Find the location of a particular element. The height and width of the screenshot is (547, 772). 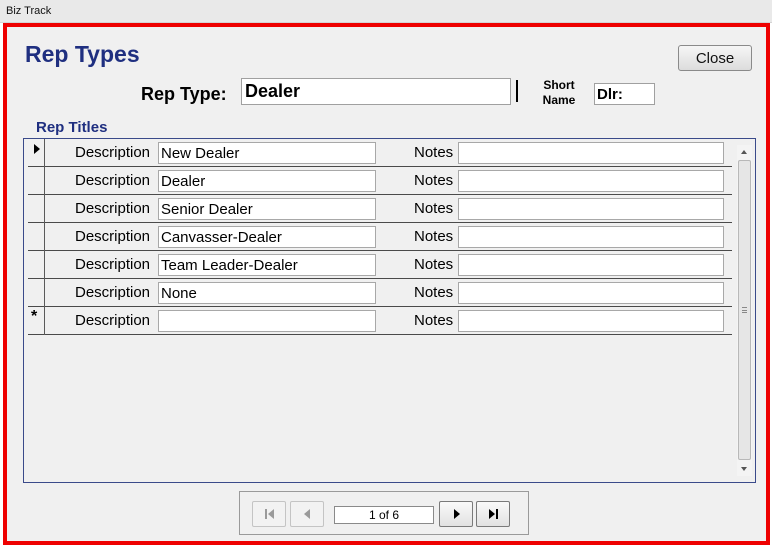

previous-record-button is located at coordinates (307, 514).